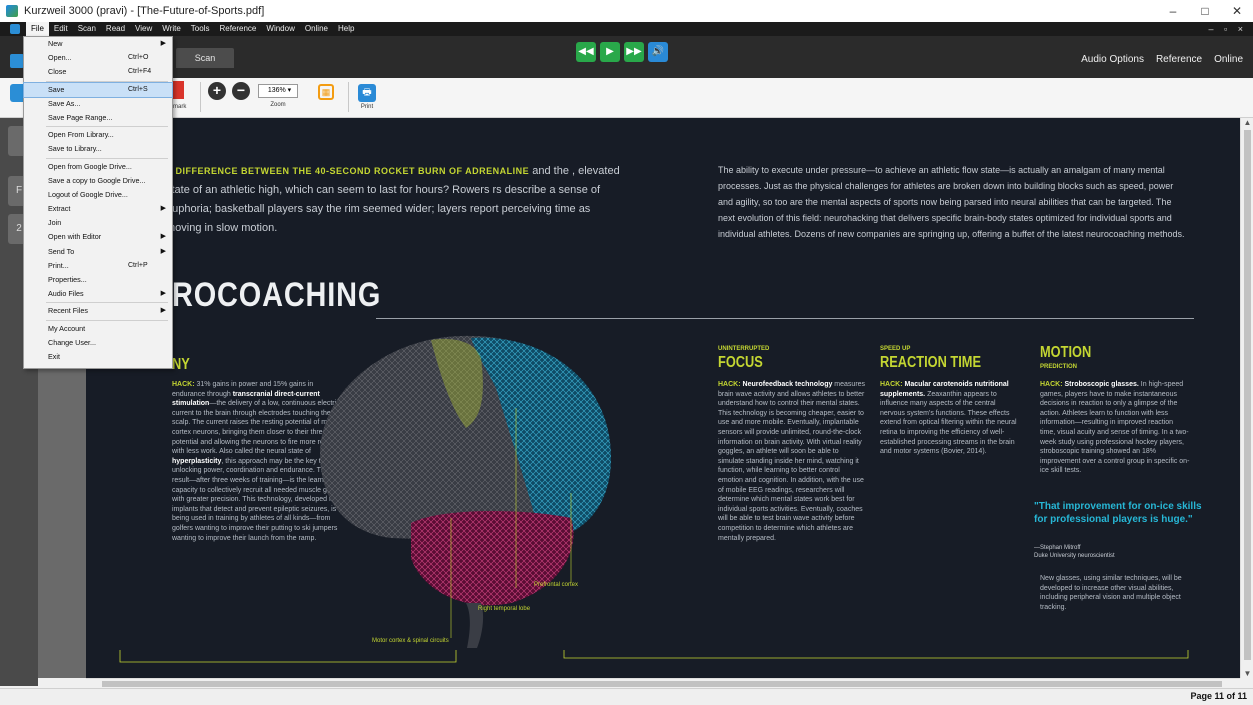 This screenshot has width=1253, height=705. What do you see at coordinates (87, 29) in the screenshot?
I see `menu-scan: Scan` at bounding box center [87, 29].